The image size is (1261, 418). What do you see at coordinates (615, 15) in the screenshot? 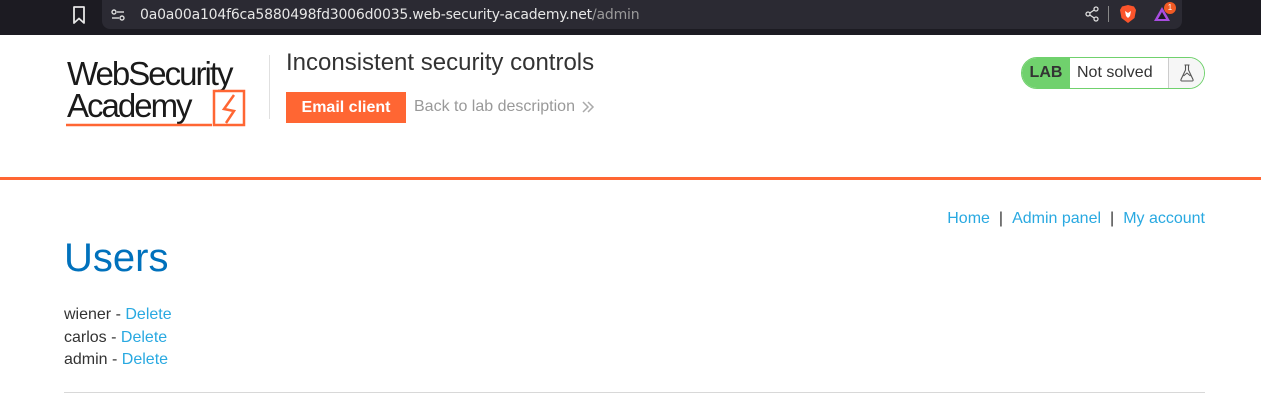
I see `url-path: /admin` at bounding box center [615, 15].